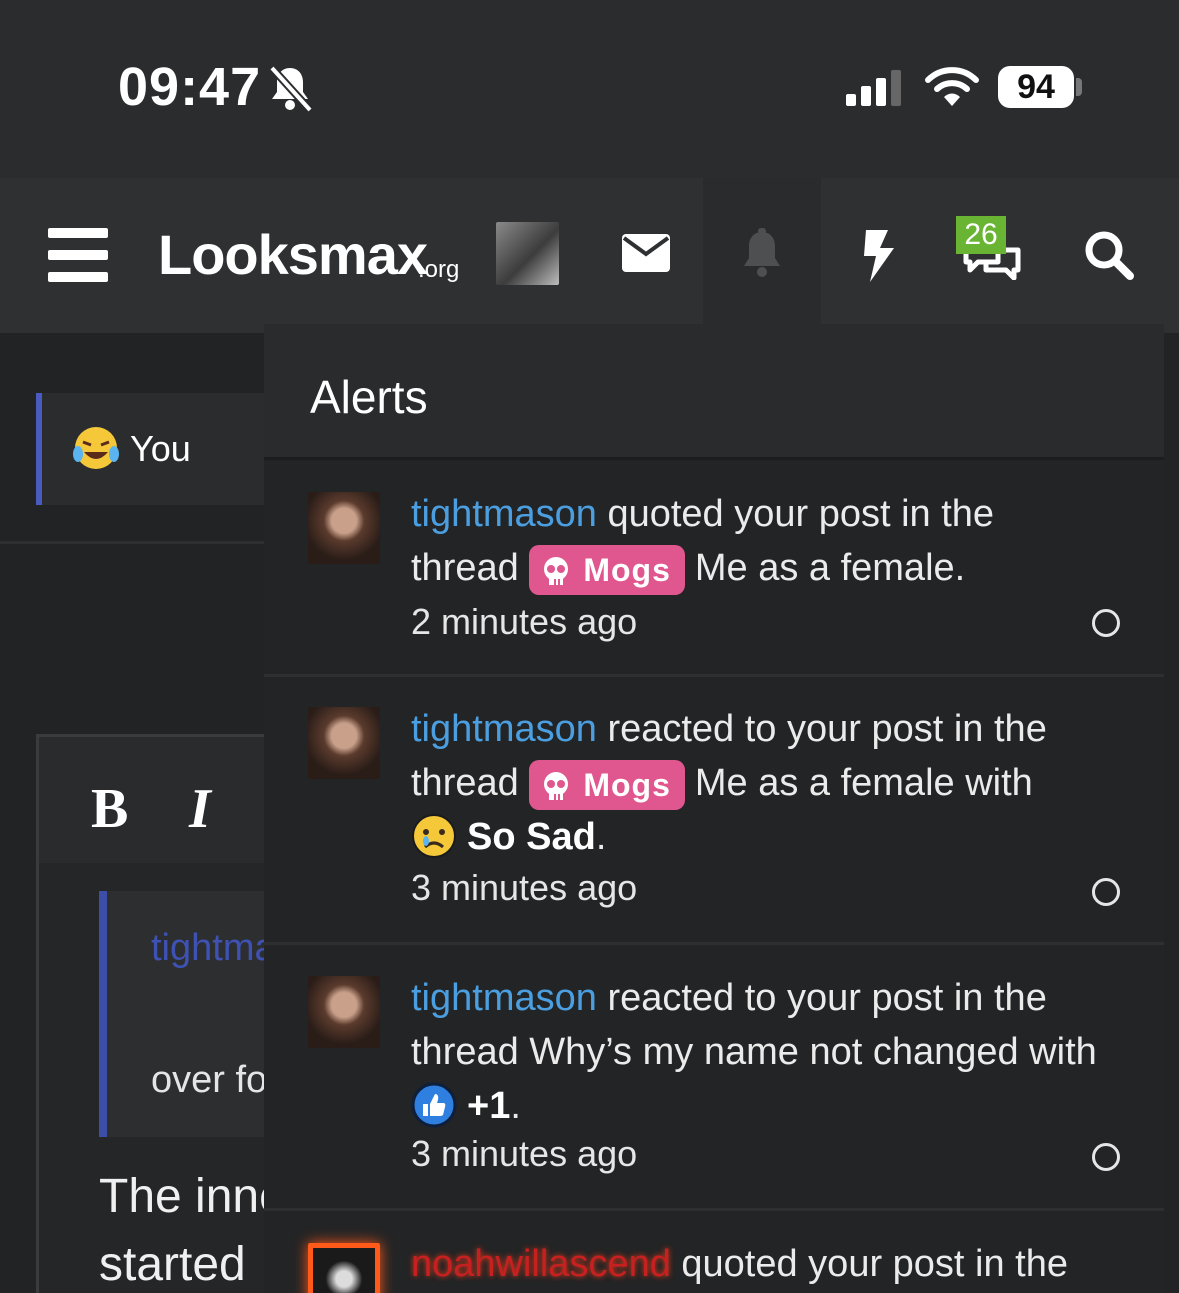 Image resolution: width=1179 pixels, height=1293 pixels. Describe the element at coordinates (369, 397) in the screenshot. I see `alerts-title: Alerts` at that location.